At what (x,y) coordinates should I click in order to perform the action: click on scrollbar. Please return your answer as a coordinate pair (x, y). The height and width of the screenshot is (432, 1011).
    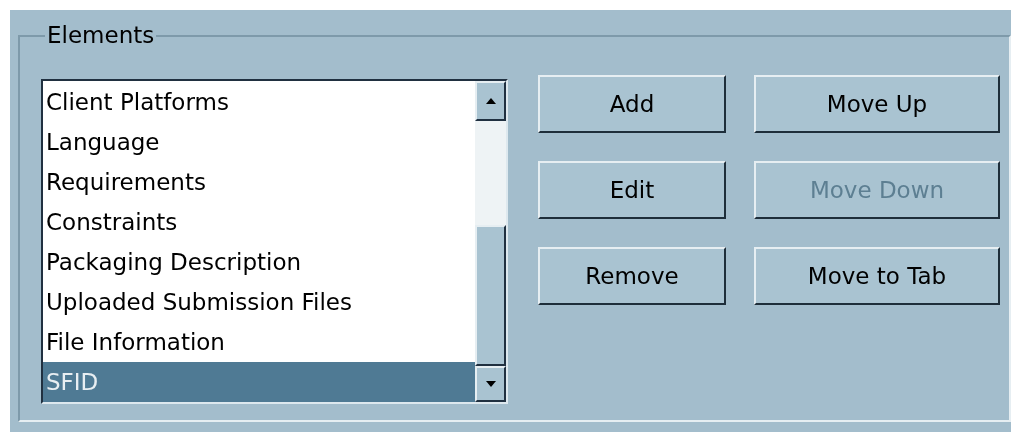
    Looking at the image, I should click on (490, 241).